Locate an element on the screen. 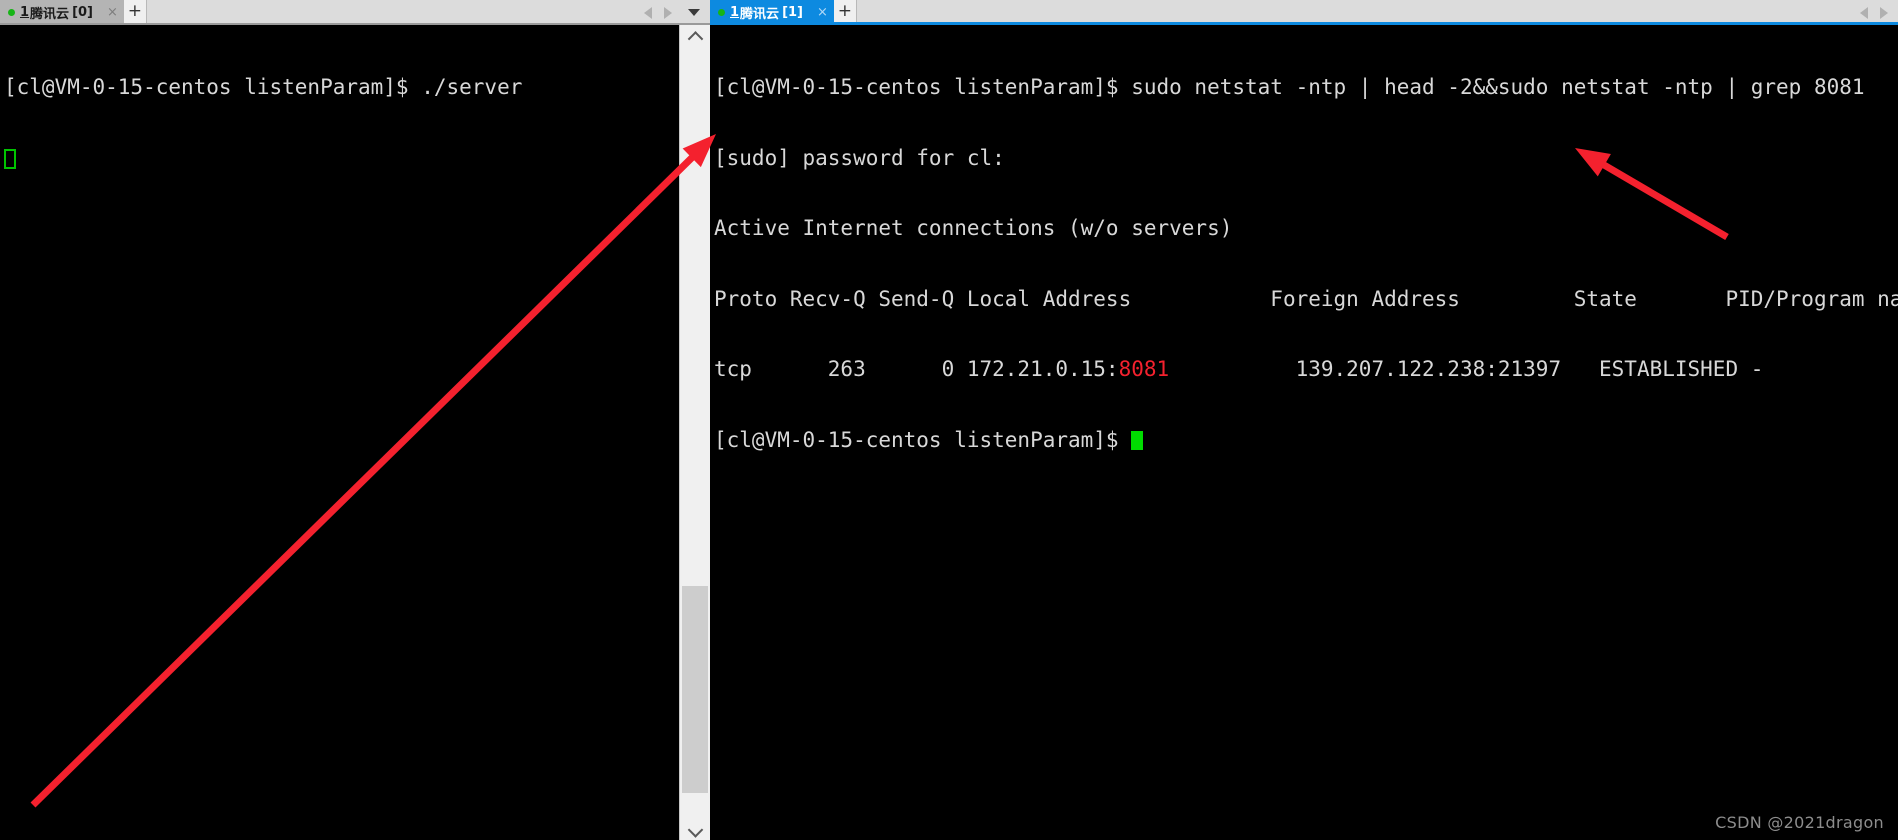 The width and height of the screenshot is (1898, 840). left-tab-name: 腾讯云 is located at coordinates (50, 14).